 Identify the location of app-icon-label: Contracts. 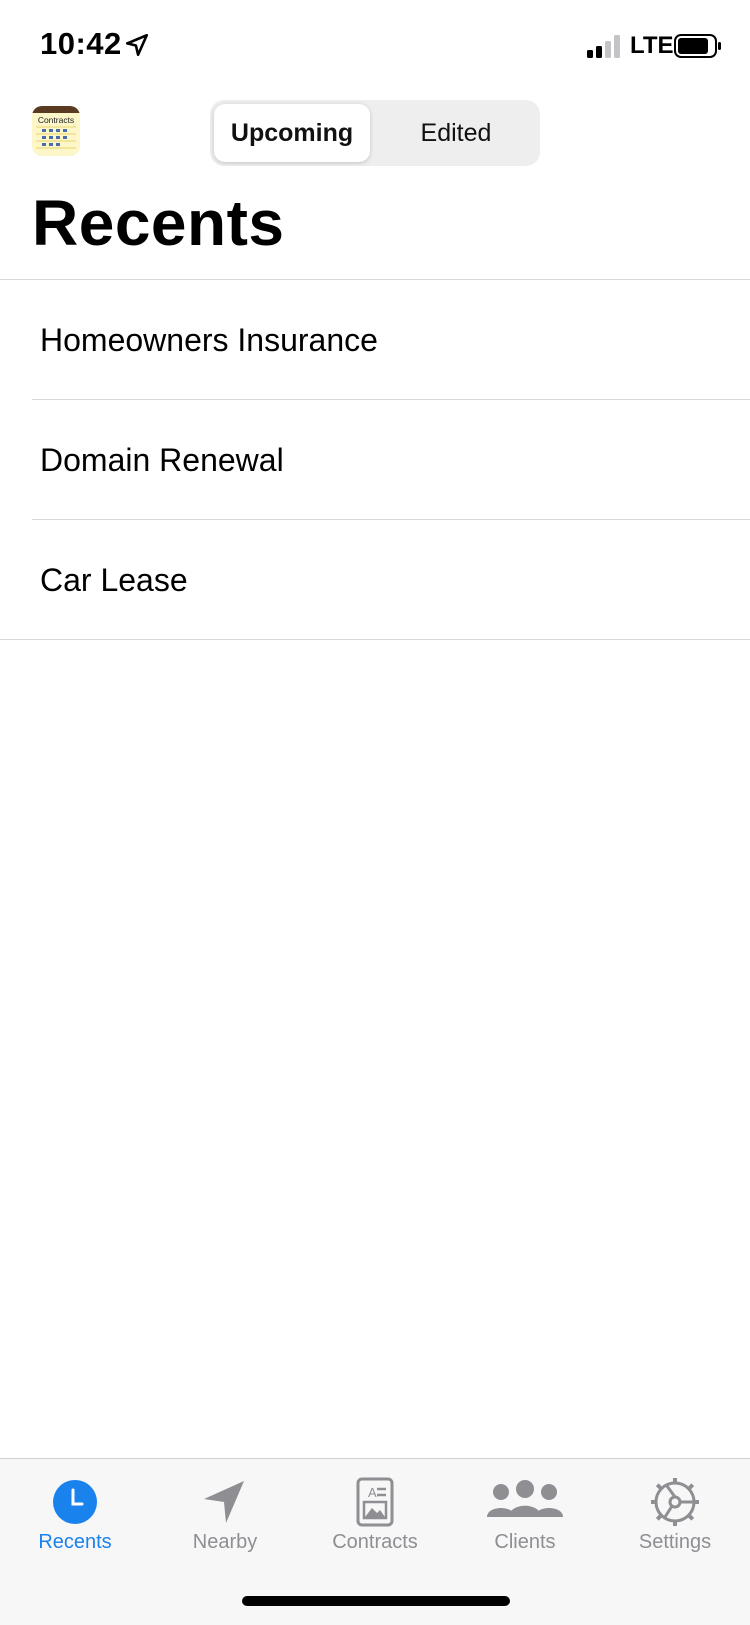
(56, 120).